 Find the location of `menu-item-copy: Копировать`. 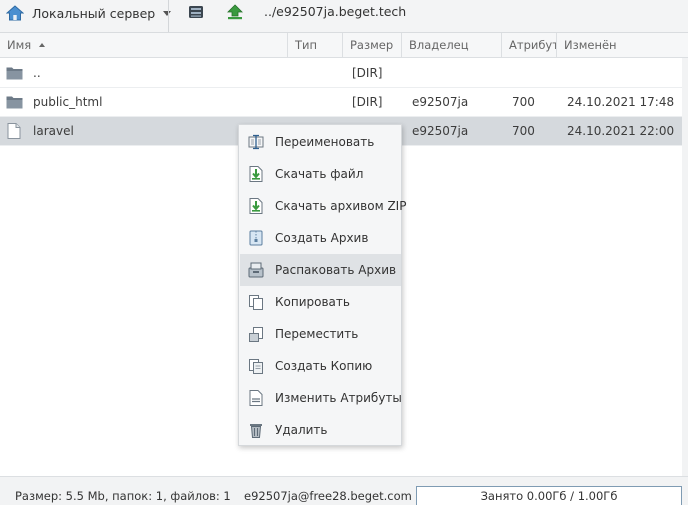

menu-item-copy: Копировать is located at coordinates (320, 302).